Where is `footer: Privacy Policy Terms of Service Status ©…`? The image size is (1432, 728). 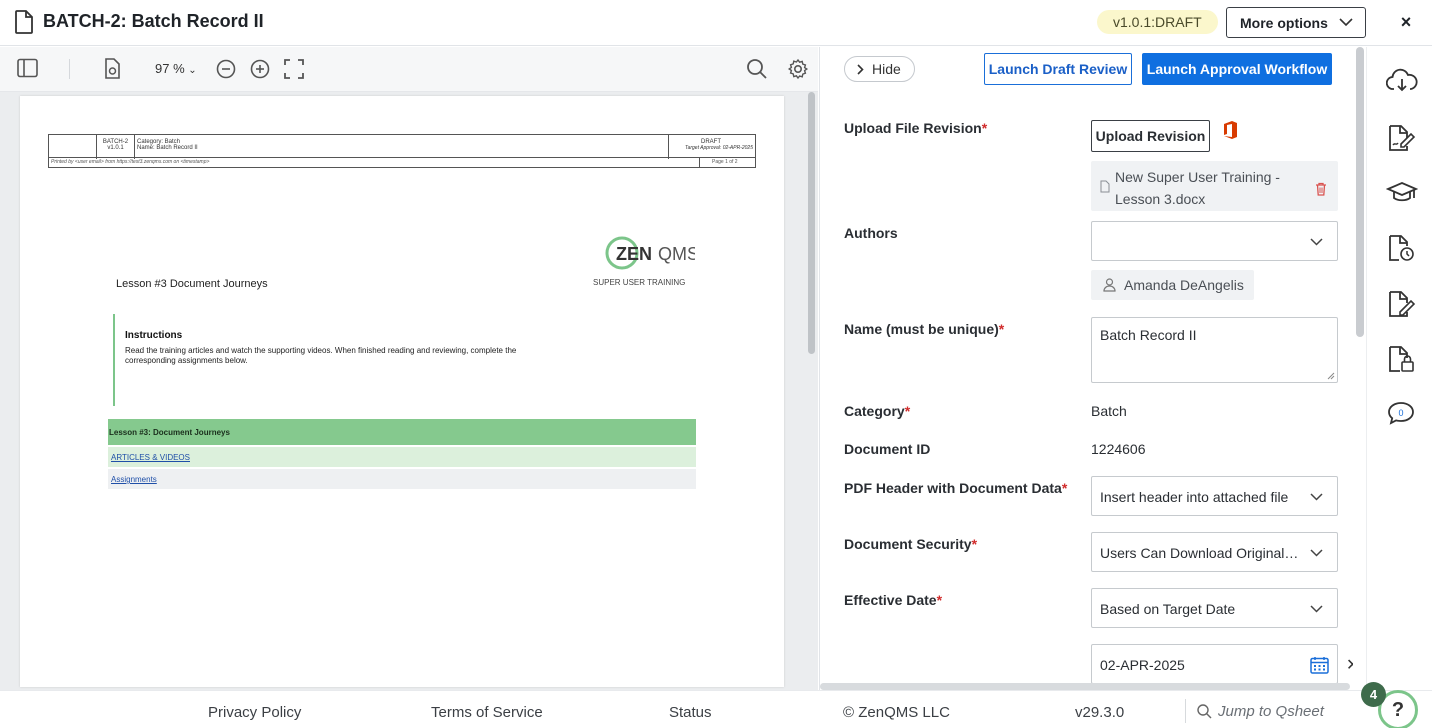
footer: Privacy Policy Terms of Service Status ©… is located at coordinates (716, 709).